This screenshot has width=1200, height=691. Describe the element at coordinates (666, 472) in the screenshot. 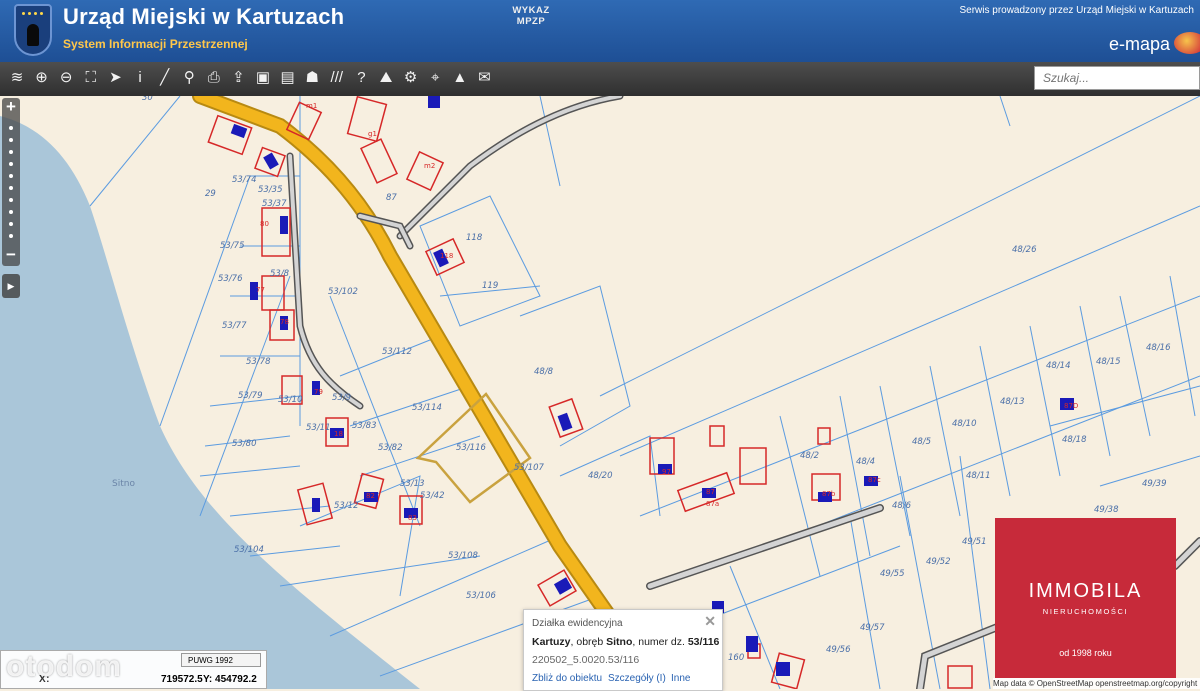

I see `building-label: 97` at that location.